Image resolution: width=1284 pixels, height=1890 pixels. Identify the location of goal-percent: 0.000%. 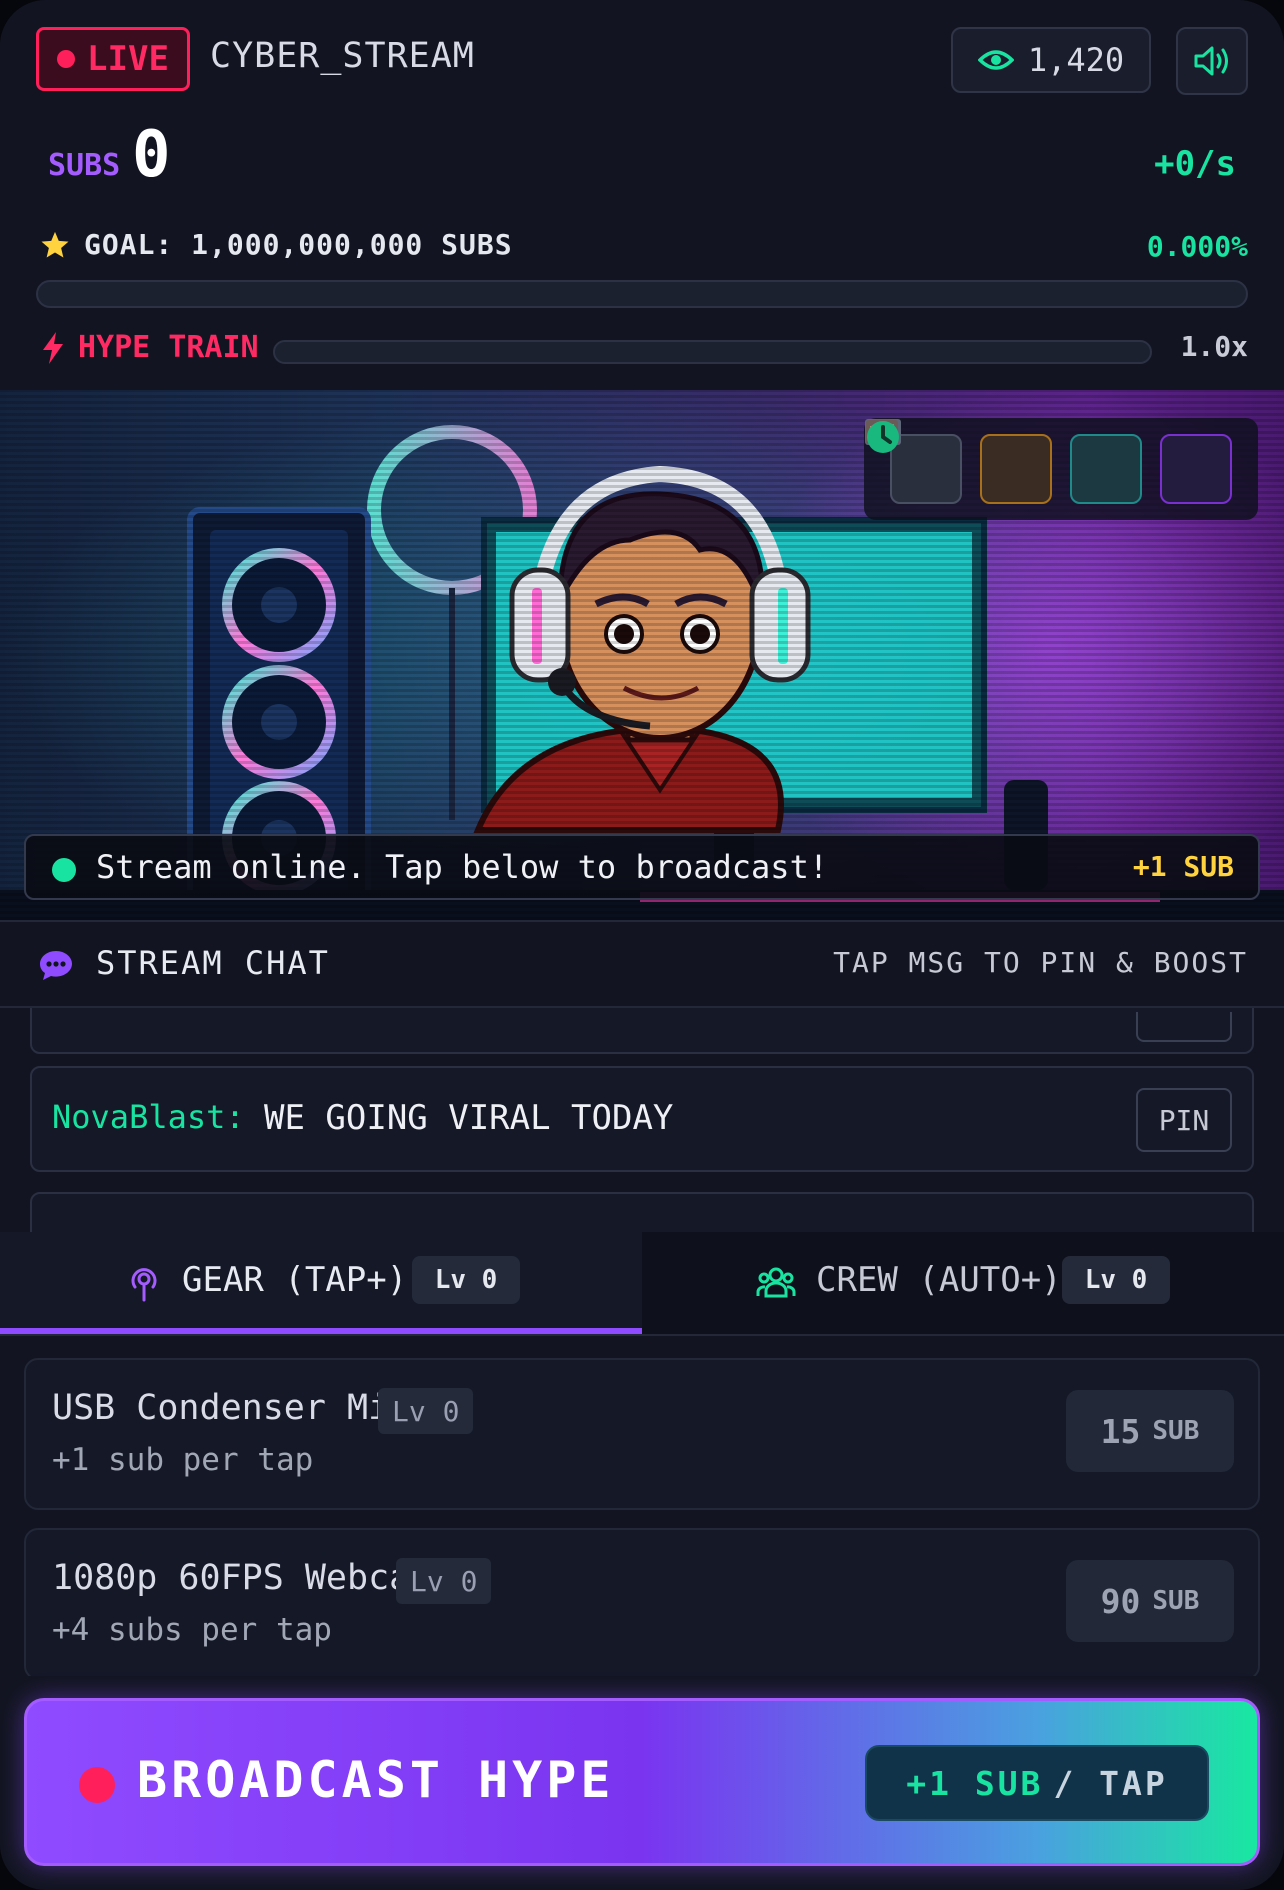
(1197, 246).